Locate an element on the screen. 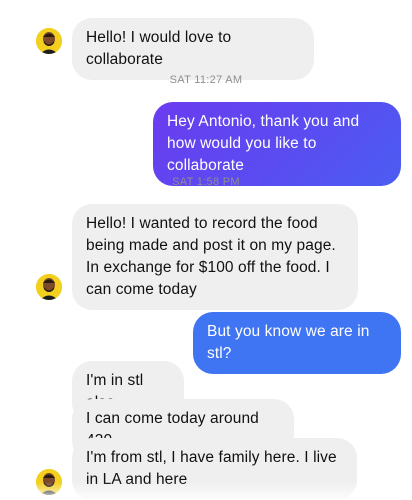 This screenshot has width=412, height=500. message-bubble-outgoing: But you know we are in stl? is located at coordinates (297, 343).